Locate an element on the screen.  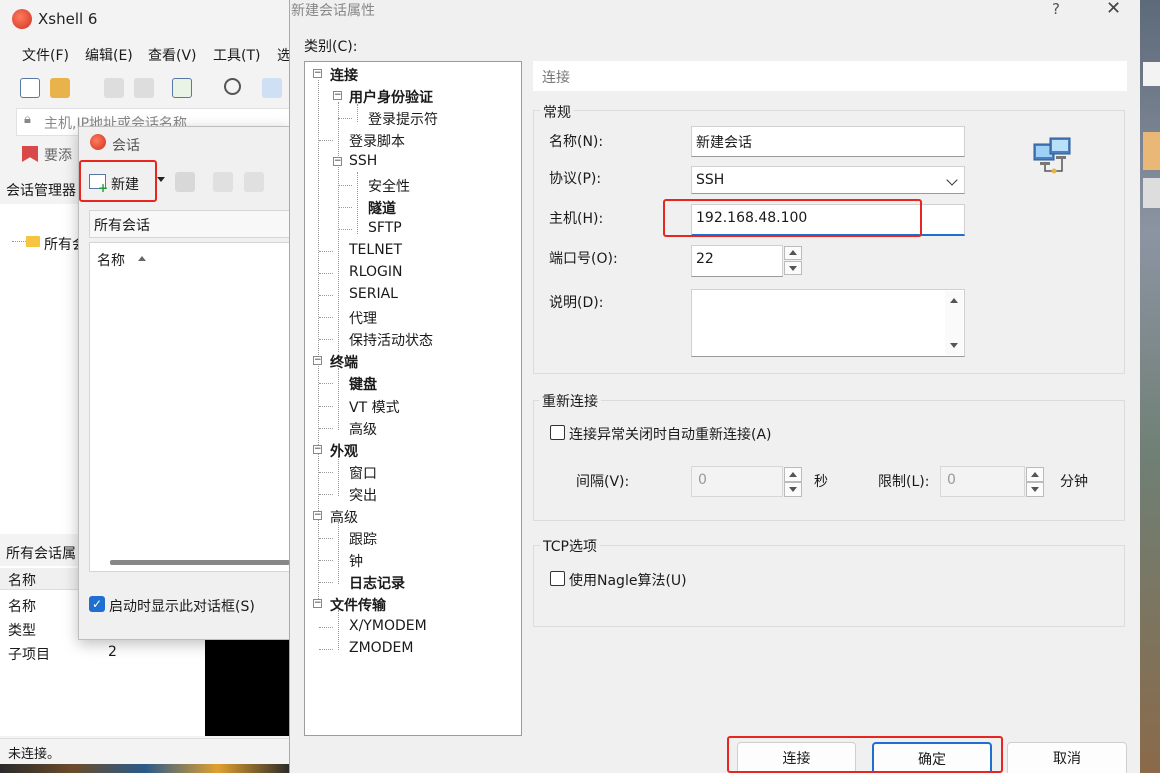
auto-reconnect-label: 连接异常关闭时自动重新连接(A) is located at coordinates (670, 434).